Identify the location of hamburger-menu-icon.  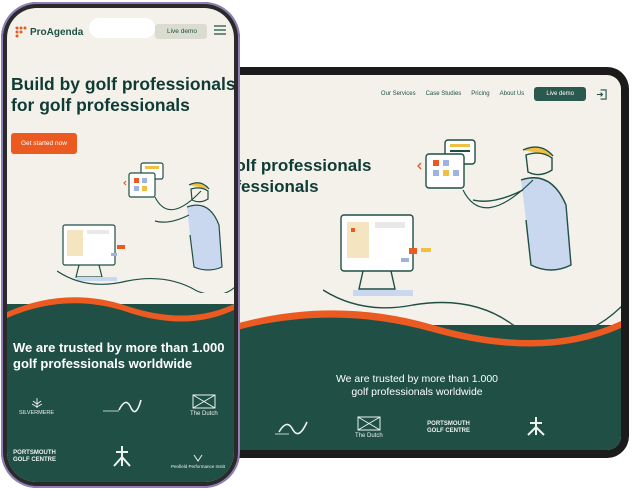
(220, 30).